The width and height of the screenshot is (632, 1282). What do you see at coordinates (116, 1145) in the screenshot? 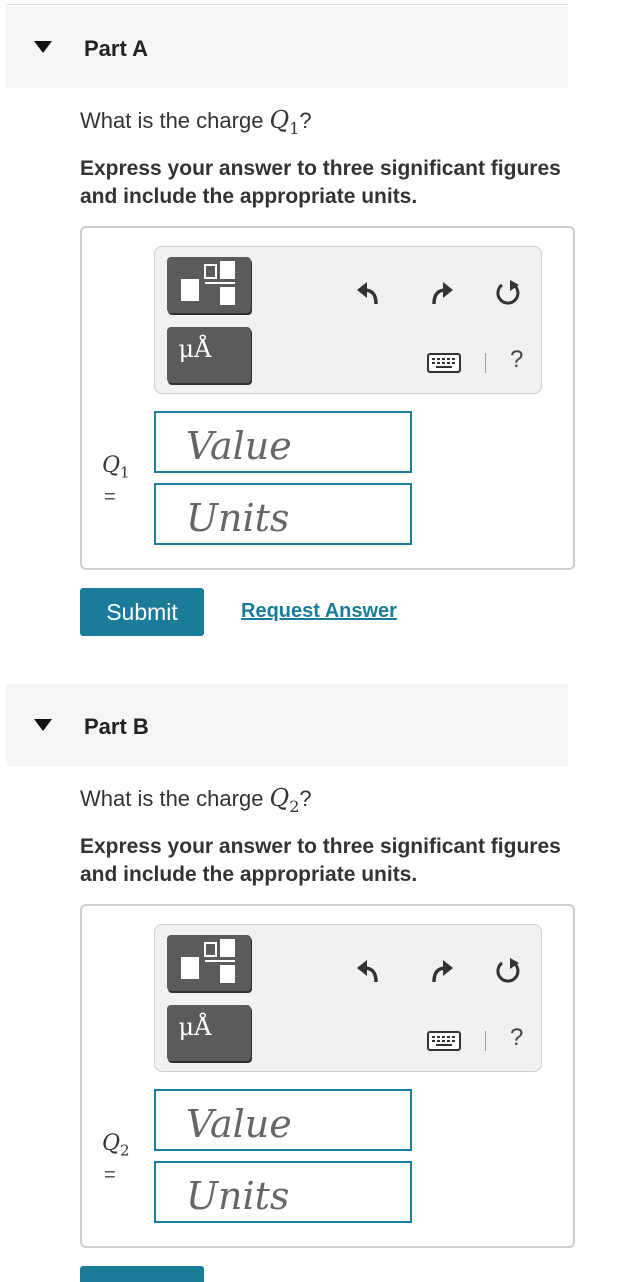
I see `answer-variable-label: Q2` at bounding box center [116, 1145].